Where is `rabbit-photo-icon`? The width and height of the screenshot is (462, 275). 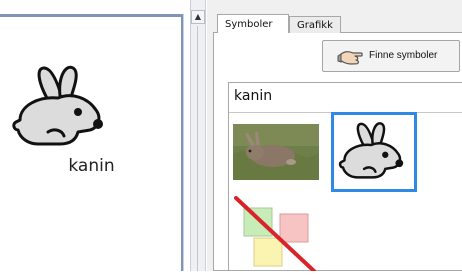
rabbit-photo-icon is located at coordinates (276, 152).